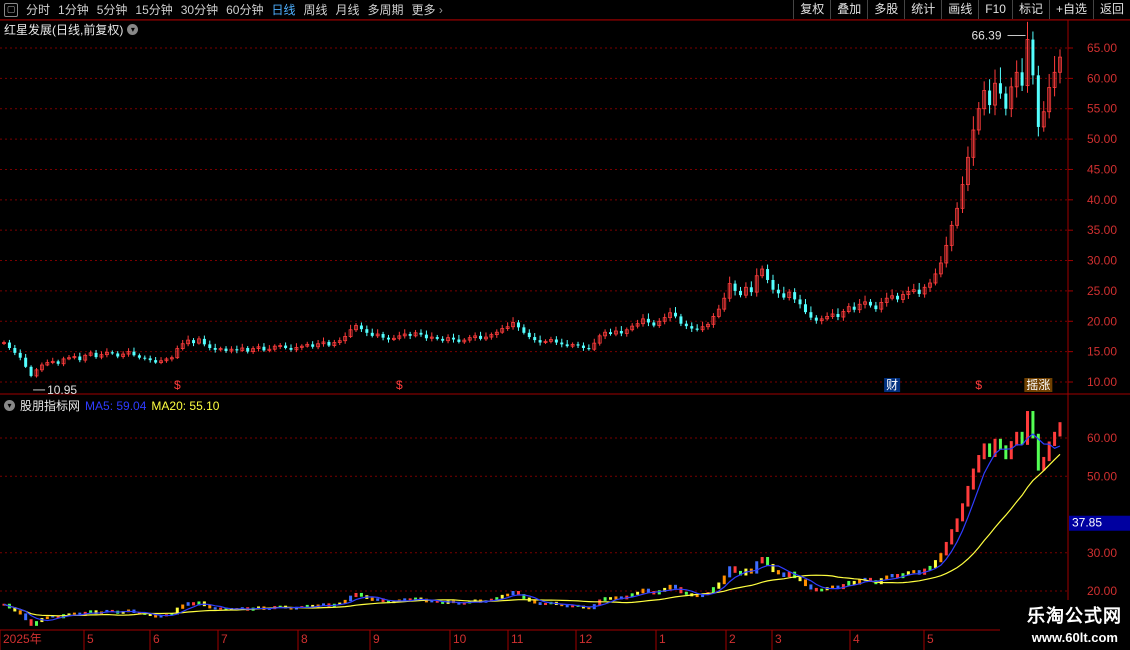 Image resolution: width=1130 pixels, height=650 pixels. I want to click on x-axis-label: 2, so click(732, 639).